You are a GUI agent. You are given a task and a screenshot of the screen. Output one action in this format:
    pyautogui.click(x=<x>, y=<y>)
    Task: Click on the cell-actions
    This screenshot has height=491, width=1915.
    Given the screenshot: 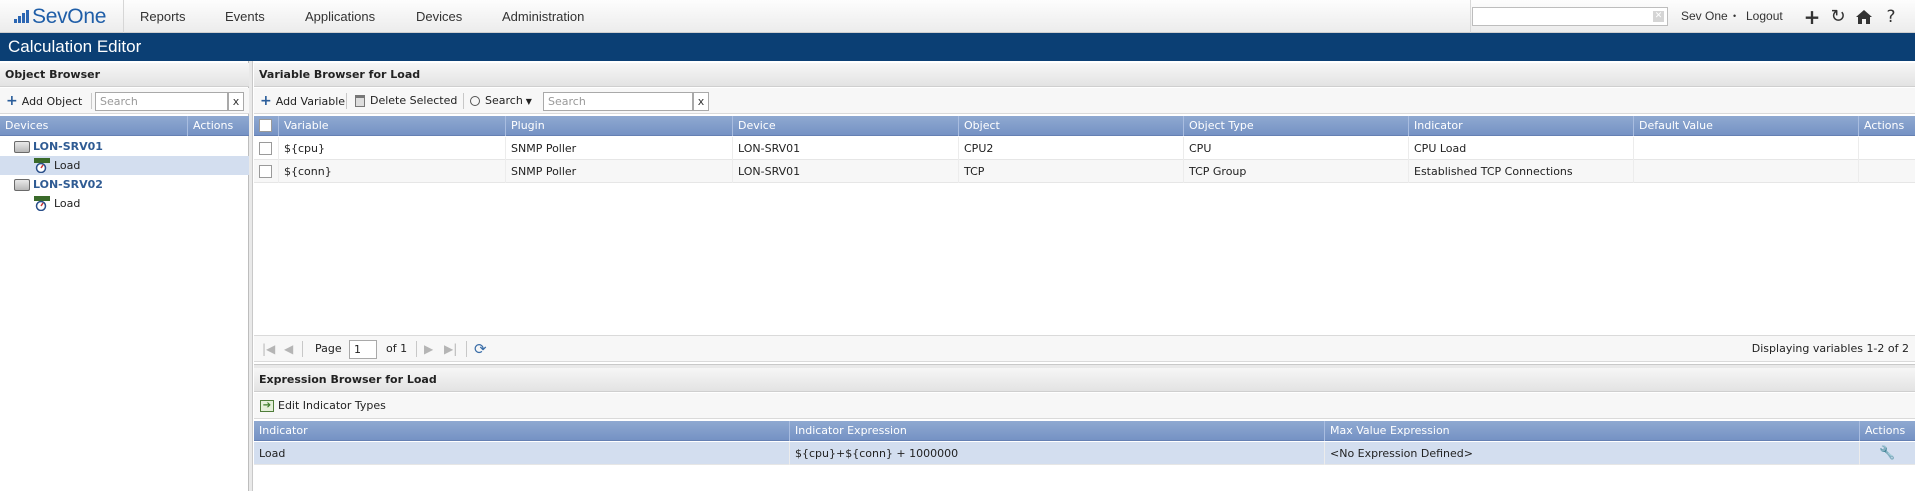 What is the action you would take?
    pyautogui.click(x=1886, y=171)
    